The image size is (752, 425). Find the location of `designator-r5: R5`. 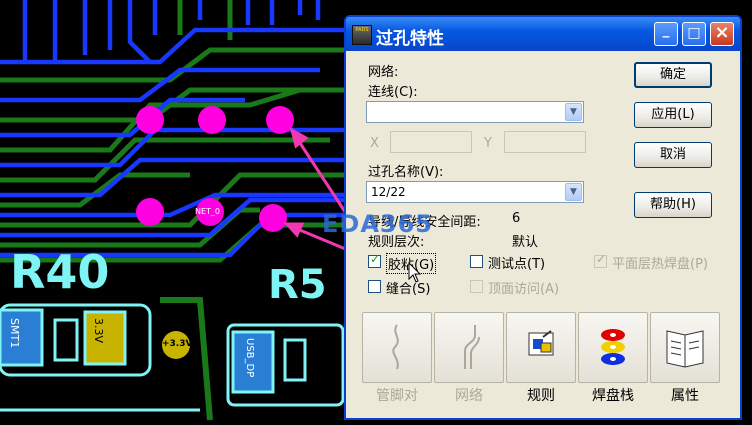

designator-r5: R5 is located at coordinates (297, 285).